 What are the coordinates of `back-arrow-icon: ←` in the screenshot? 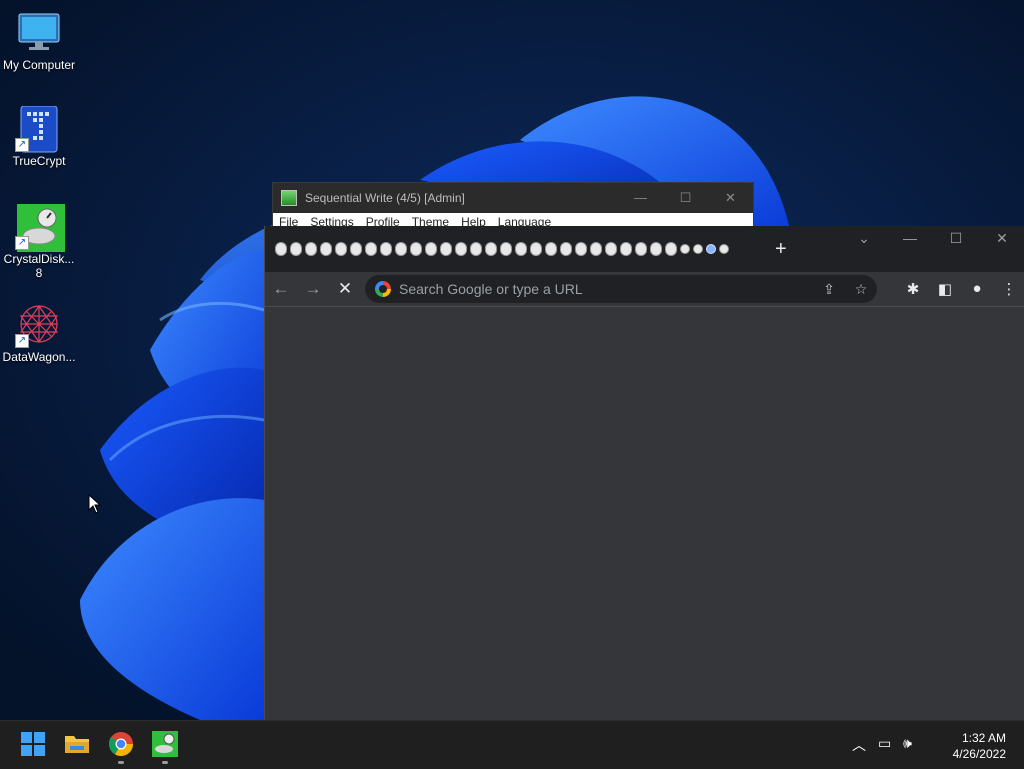 It's located at (281, 289).